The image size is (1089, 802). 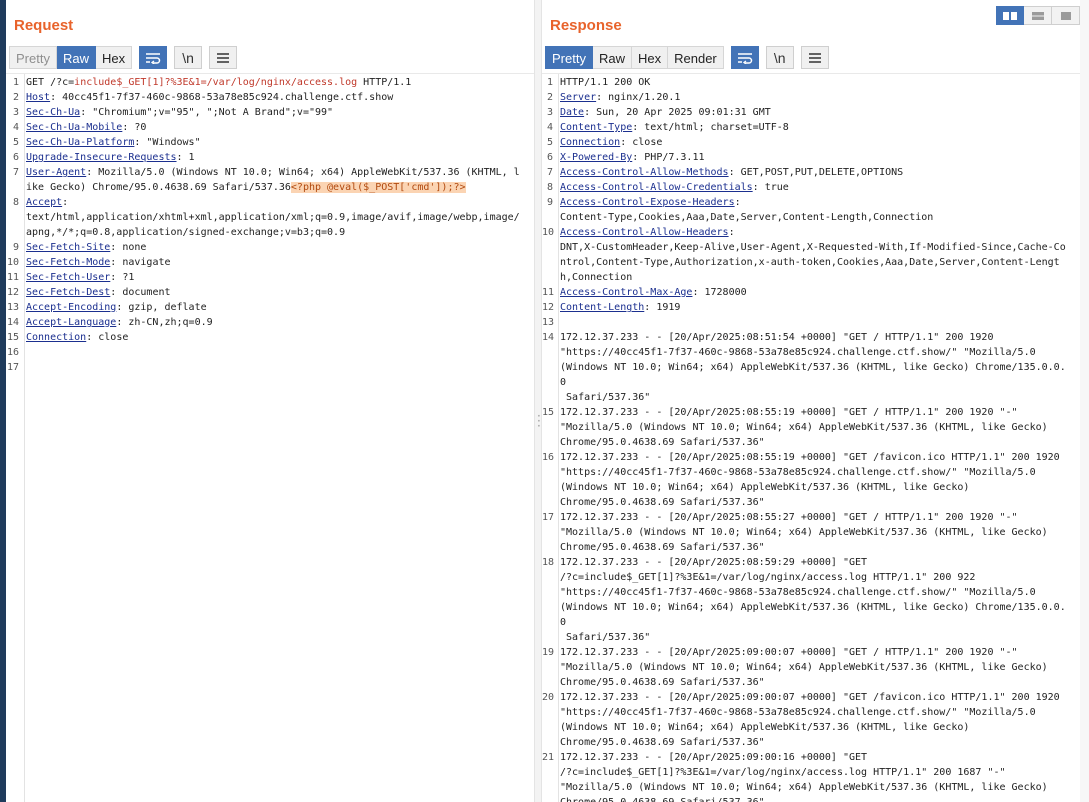 What do you see at coordinates (270, 292) in the screenshot?
I see `request-code-line: 12 Sec-Fetch-Dest: document` at bounding box center [270, 292].